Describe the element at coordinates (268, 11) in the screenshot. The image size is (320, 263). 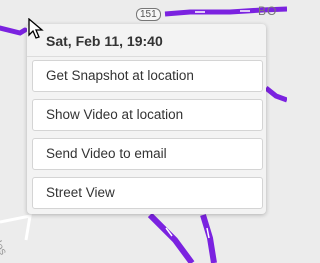
I see `map-place-label: BO` at that location.